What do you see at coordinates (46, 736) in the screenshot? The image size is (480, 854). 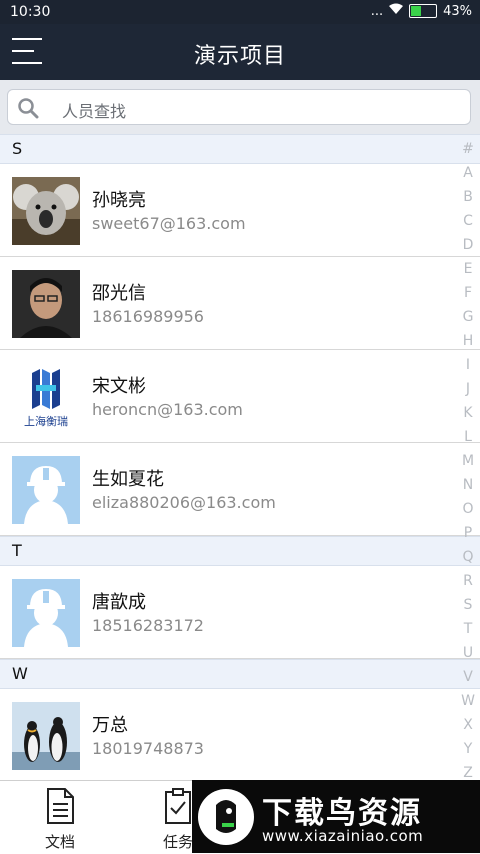 I see `penguins-photo-avatar` at bounding box center [46, 736].